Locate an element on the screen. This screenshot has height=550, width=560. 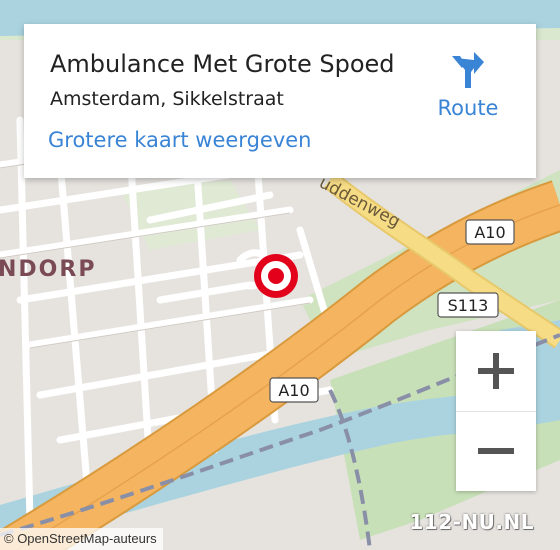
location-marker is located at coordinates (276, 276).